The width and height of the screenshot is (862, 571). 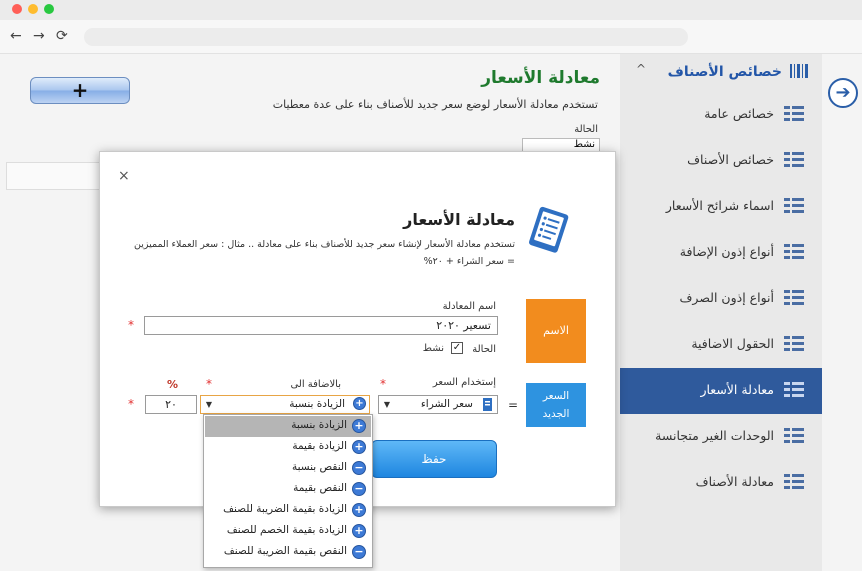 I want to click on sidebar-item-item-properties: خصائص الأصناف, so click(x=721, y=161).